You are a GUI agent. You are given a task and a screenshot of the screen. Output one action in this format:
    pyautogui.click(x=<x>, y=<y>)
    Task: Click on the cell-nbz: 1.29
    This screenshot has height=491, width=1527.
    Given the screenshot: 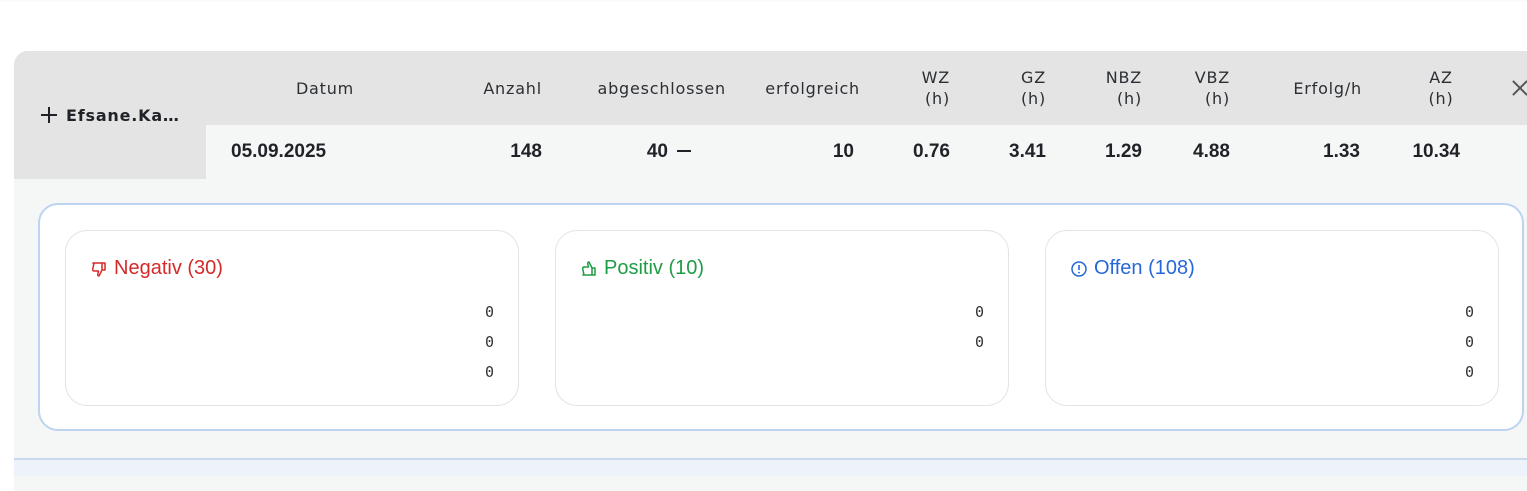 What is the action you would take?
    pyautogui.click(x=1123, y=151)
    